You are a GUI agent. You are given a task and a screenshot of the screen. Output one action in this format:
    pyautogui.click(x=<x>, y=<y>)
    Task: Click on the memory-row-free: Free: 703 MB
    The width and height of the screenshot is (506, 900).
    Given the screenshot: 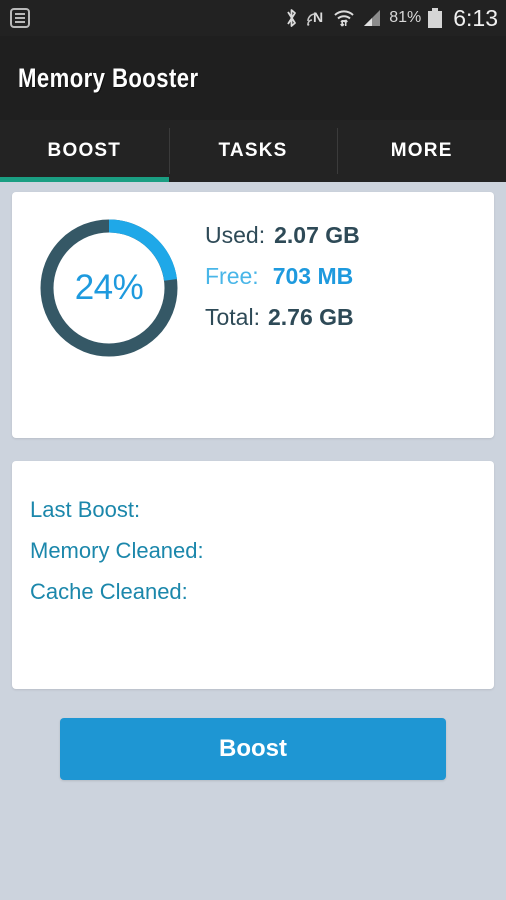 What is the action you would take?
    pyautogui.click(x=345, y=283)
    